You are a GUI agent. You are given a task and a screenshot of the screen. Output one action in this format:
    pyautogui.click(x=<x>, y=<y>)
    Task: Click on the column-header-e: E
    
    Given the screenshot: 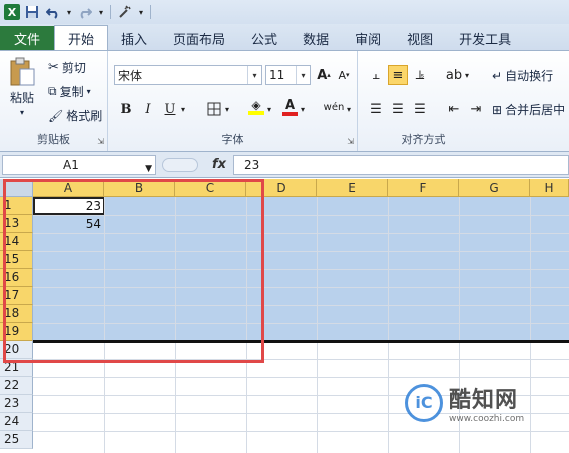 What is the action you would take?
    pyautogui.click(x=352, y=188)
    